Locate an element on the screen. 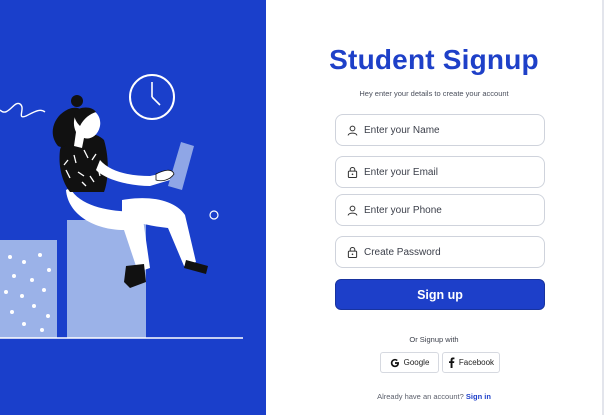  signin-prompt: Already have an account? Sign in is located at coordinates (434, 396).